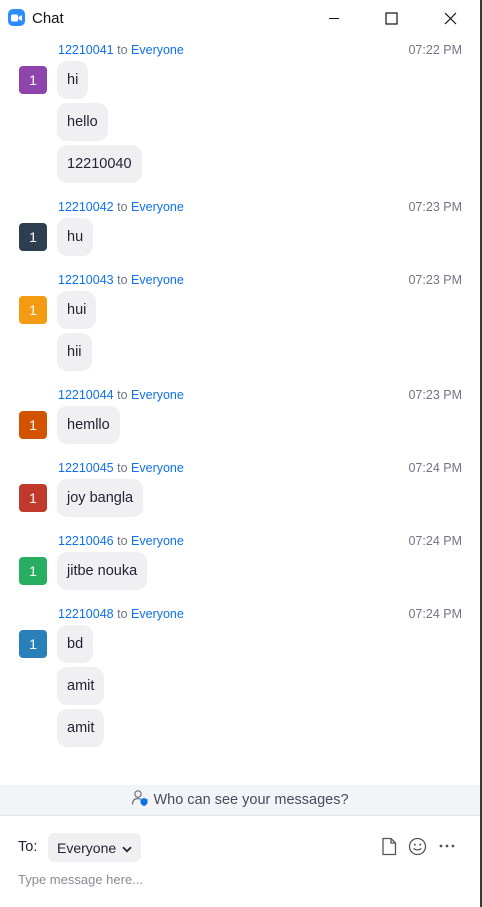 Image resolution: width=482 pixels, height=907 pixels. I want to click on sender-name: 12210048, so click(86, 614).